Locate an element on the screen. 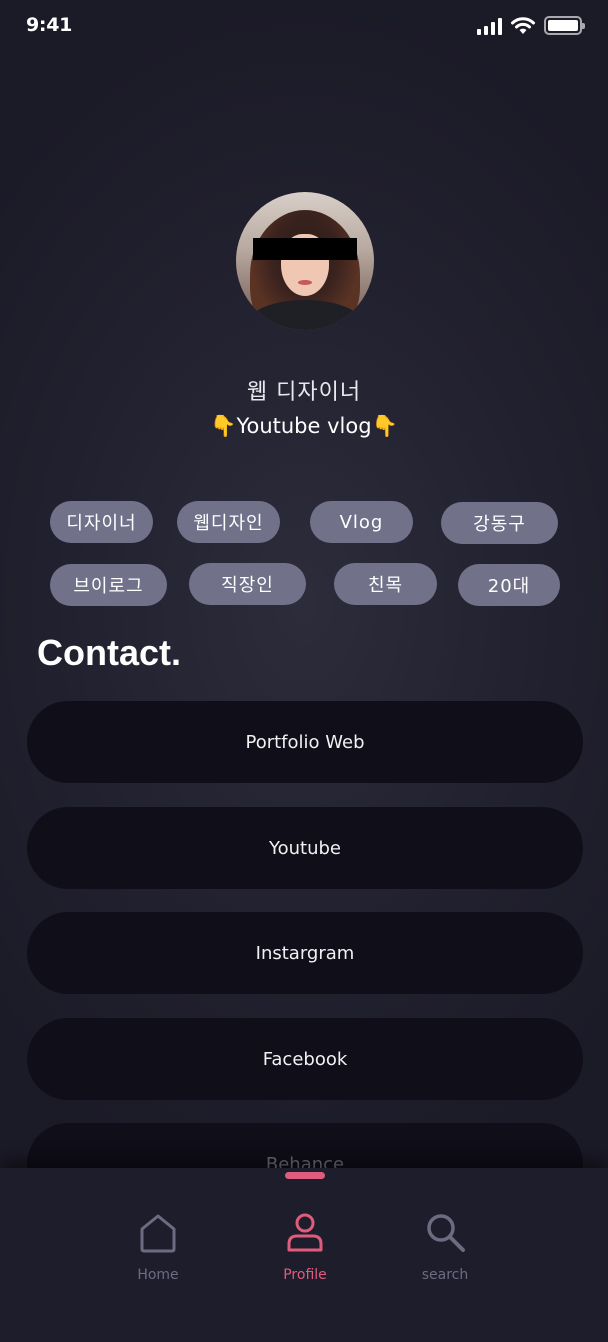  tag-chip: 직장인 is located at coordinates (247, 584).